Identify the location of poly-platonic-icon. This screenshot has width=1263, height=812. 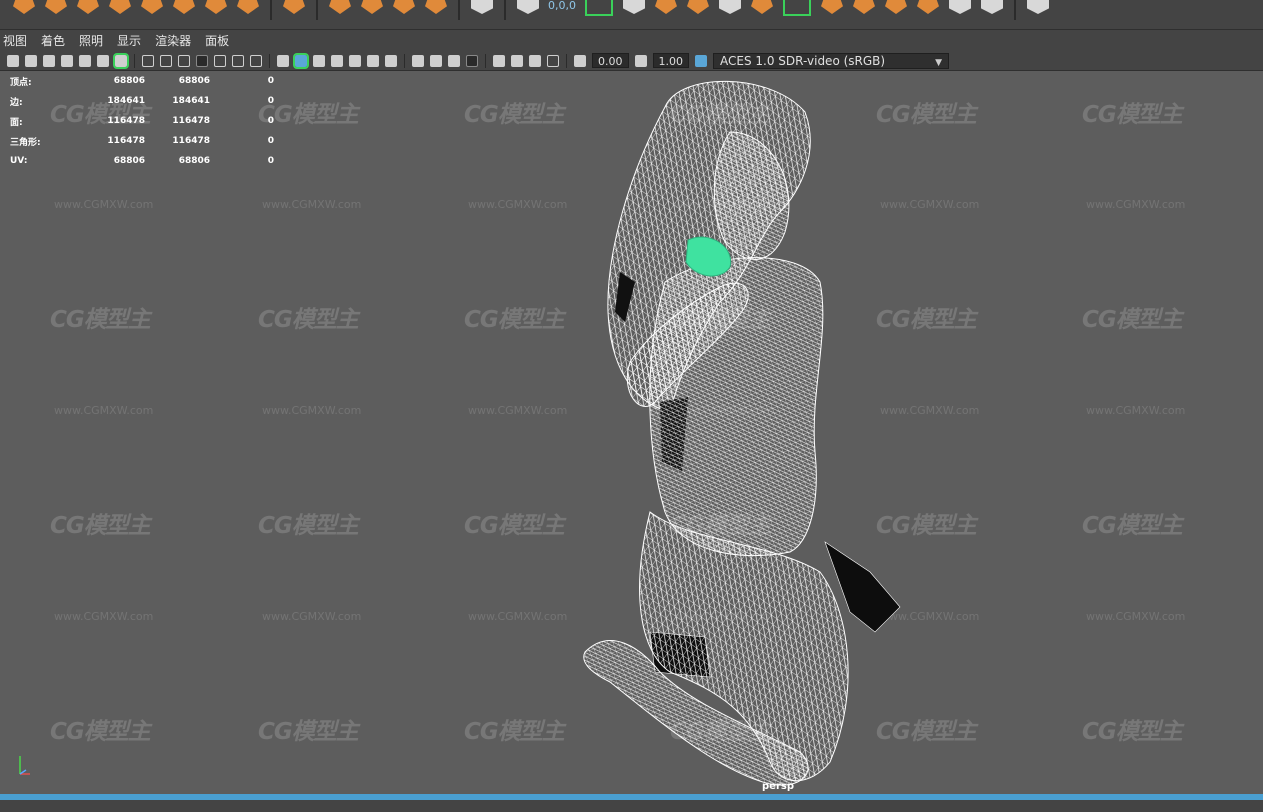
(248, 7).